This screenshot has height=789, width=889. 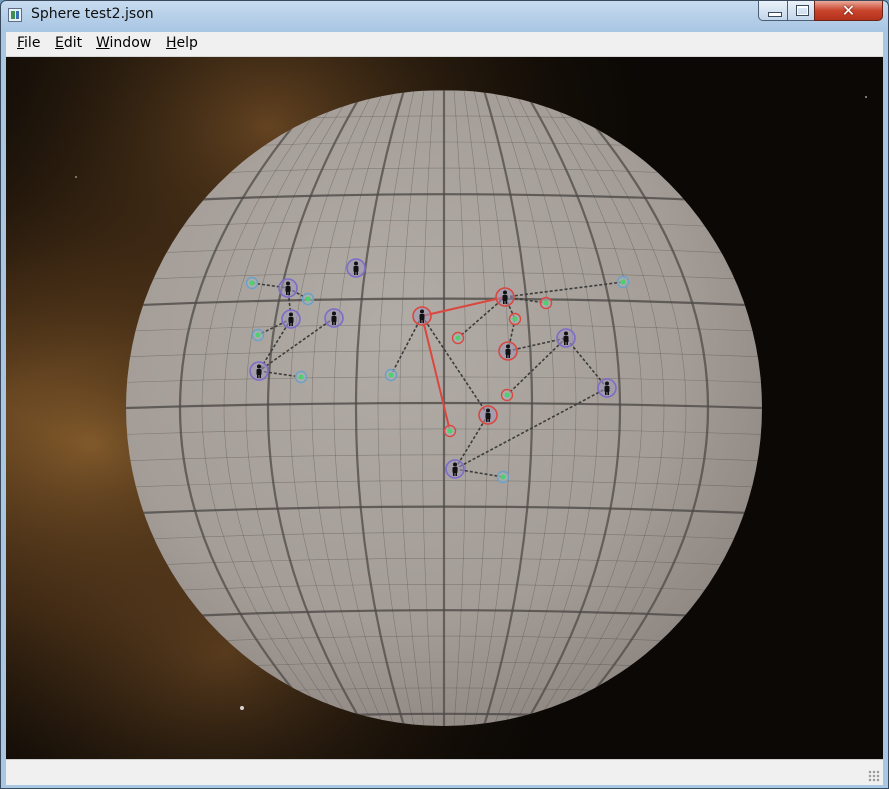 What do you see at coordinates (73, 43) in the screenshot?
I see `menu-edit-label: dit` at bounding box center [73, 43].